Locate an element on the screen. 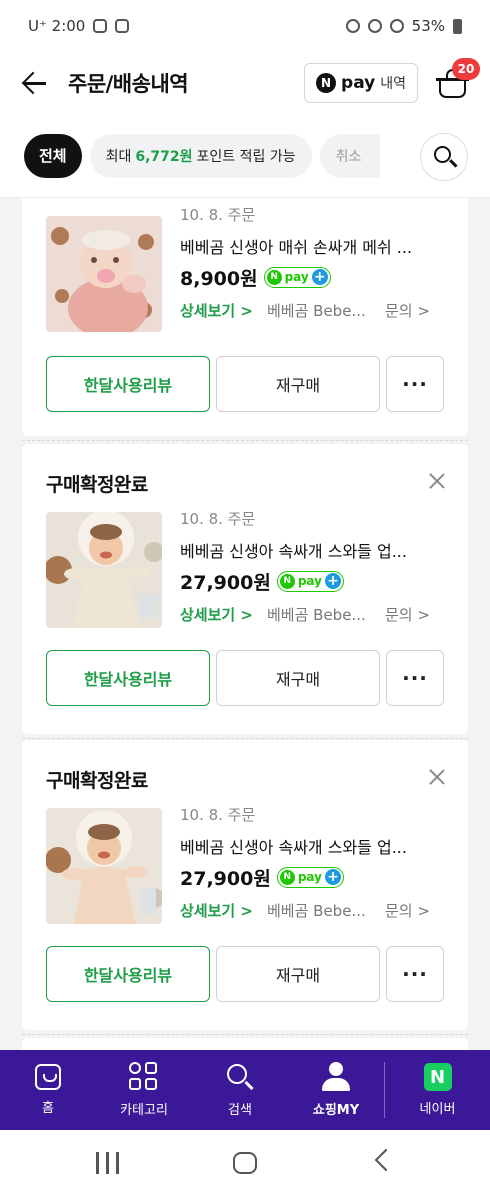 This screenshot has width=490, height=1200. home-button-icon is located at coordinates (245, 1163).